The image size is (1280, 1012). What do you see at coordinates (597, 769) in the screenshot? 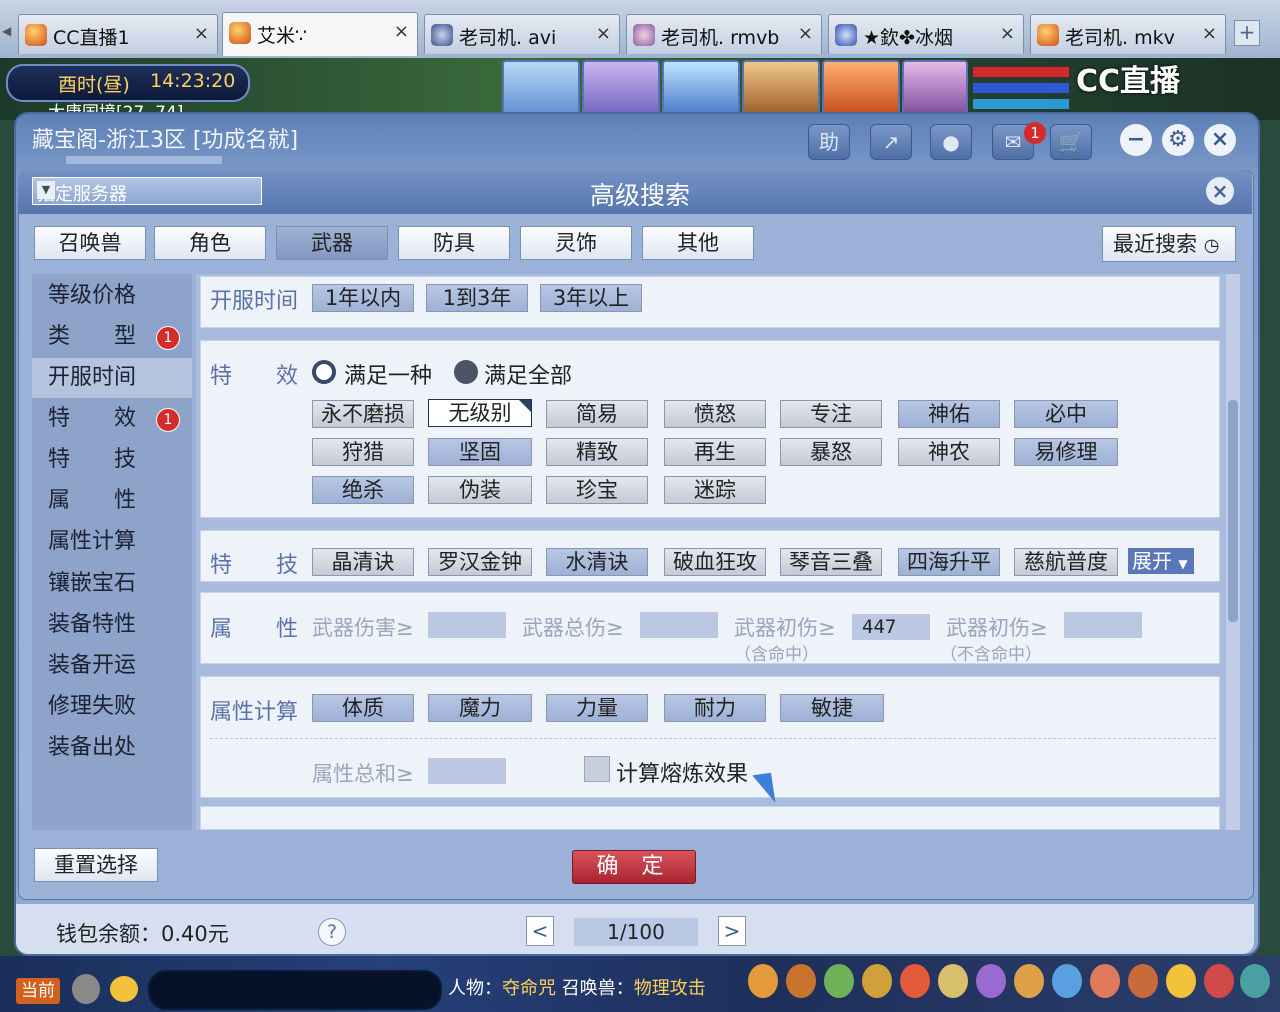
I see `smelt-checkbox` at bounding box center [597, 769].